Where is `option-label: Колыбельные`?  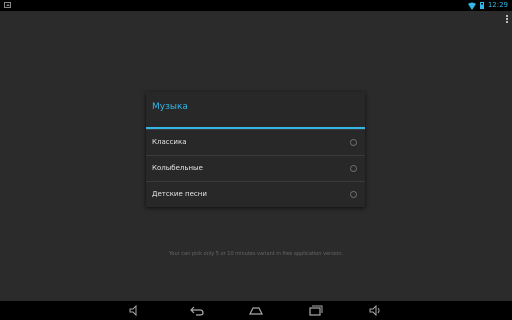 option-label: Колыбельные is located at coordinates (177, 168).